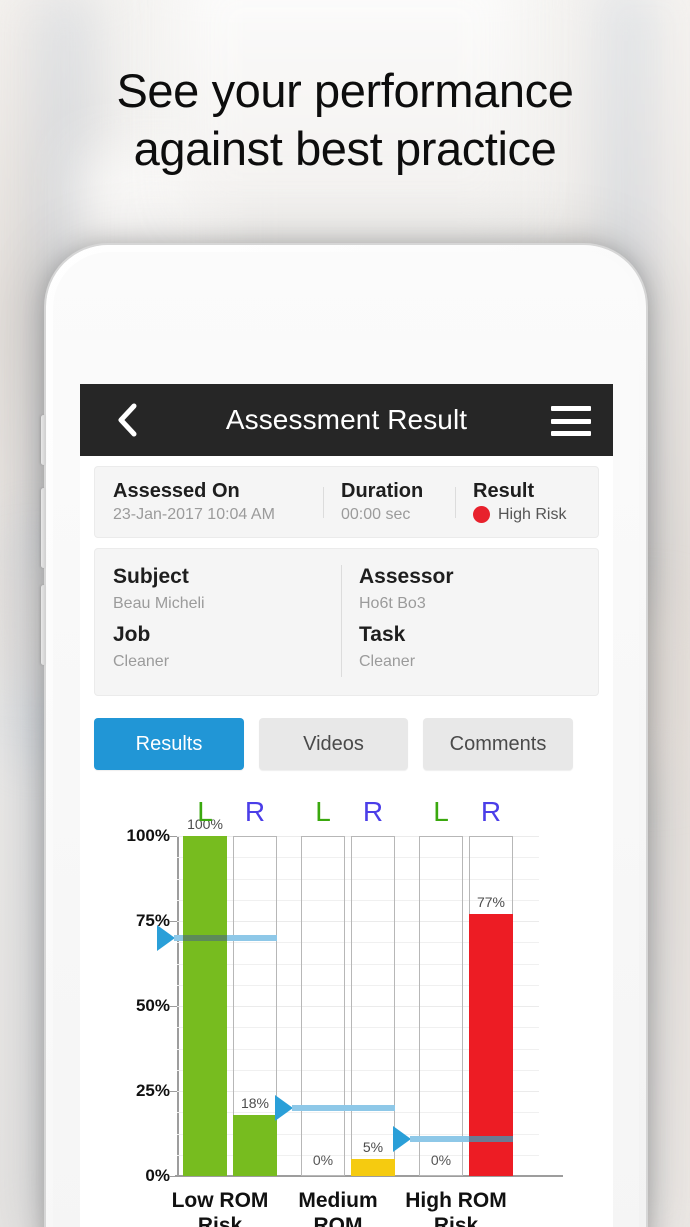  I want to click on status-badge: High Risk, so click(532, 514).